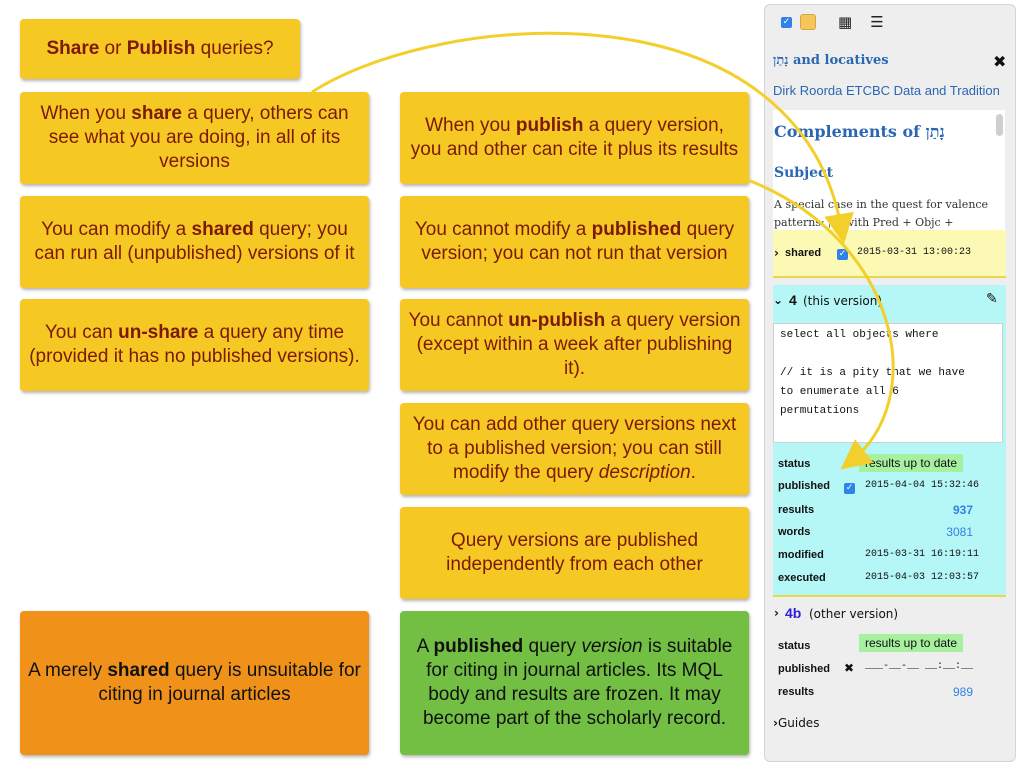 This screenshot has width=1024, height=768. Describe the element at coordinates (796, 692) in the screenshot. I see `other-results-label: results` at that location.